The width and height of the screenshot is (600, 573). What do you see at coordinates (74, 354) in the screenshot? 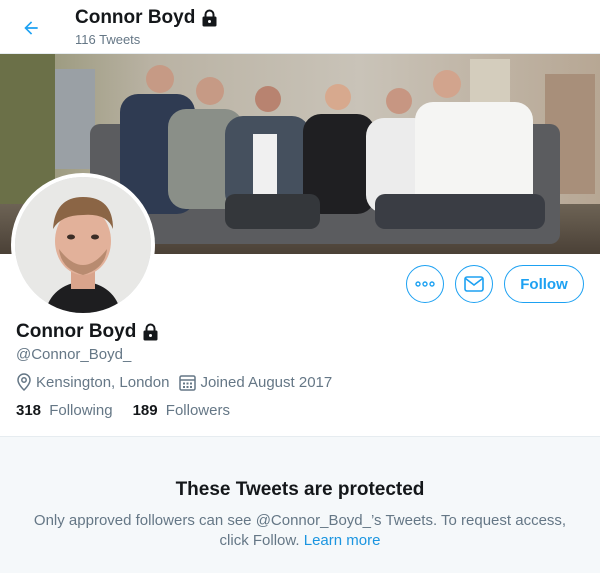
I see `profile-handle: @Connor_Boyd_` at bounding box center [74, 354].